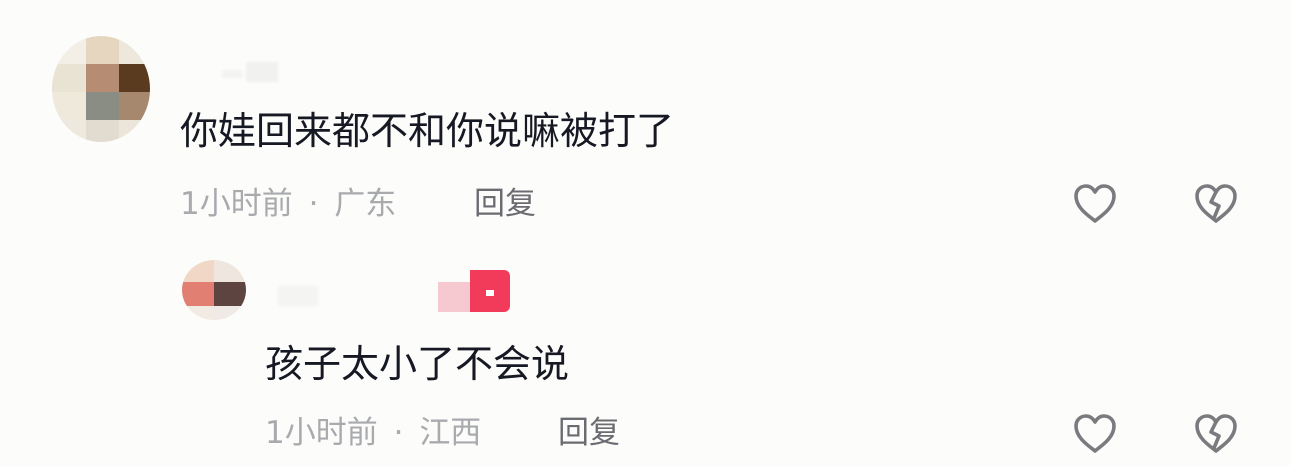 Image resolution: width=1290 pixels, height=466 pixels. I want to click on comment-location: 江西, so click(450, 433).